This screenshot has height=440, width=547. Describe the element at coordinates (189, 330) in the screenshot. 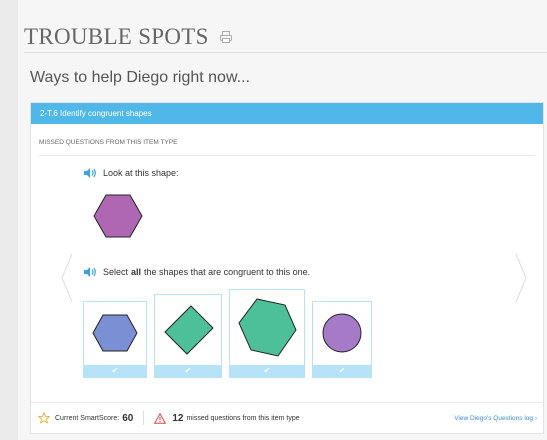

I see `green-diamond` at that location.